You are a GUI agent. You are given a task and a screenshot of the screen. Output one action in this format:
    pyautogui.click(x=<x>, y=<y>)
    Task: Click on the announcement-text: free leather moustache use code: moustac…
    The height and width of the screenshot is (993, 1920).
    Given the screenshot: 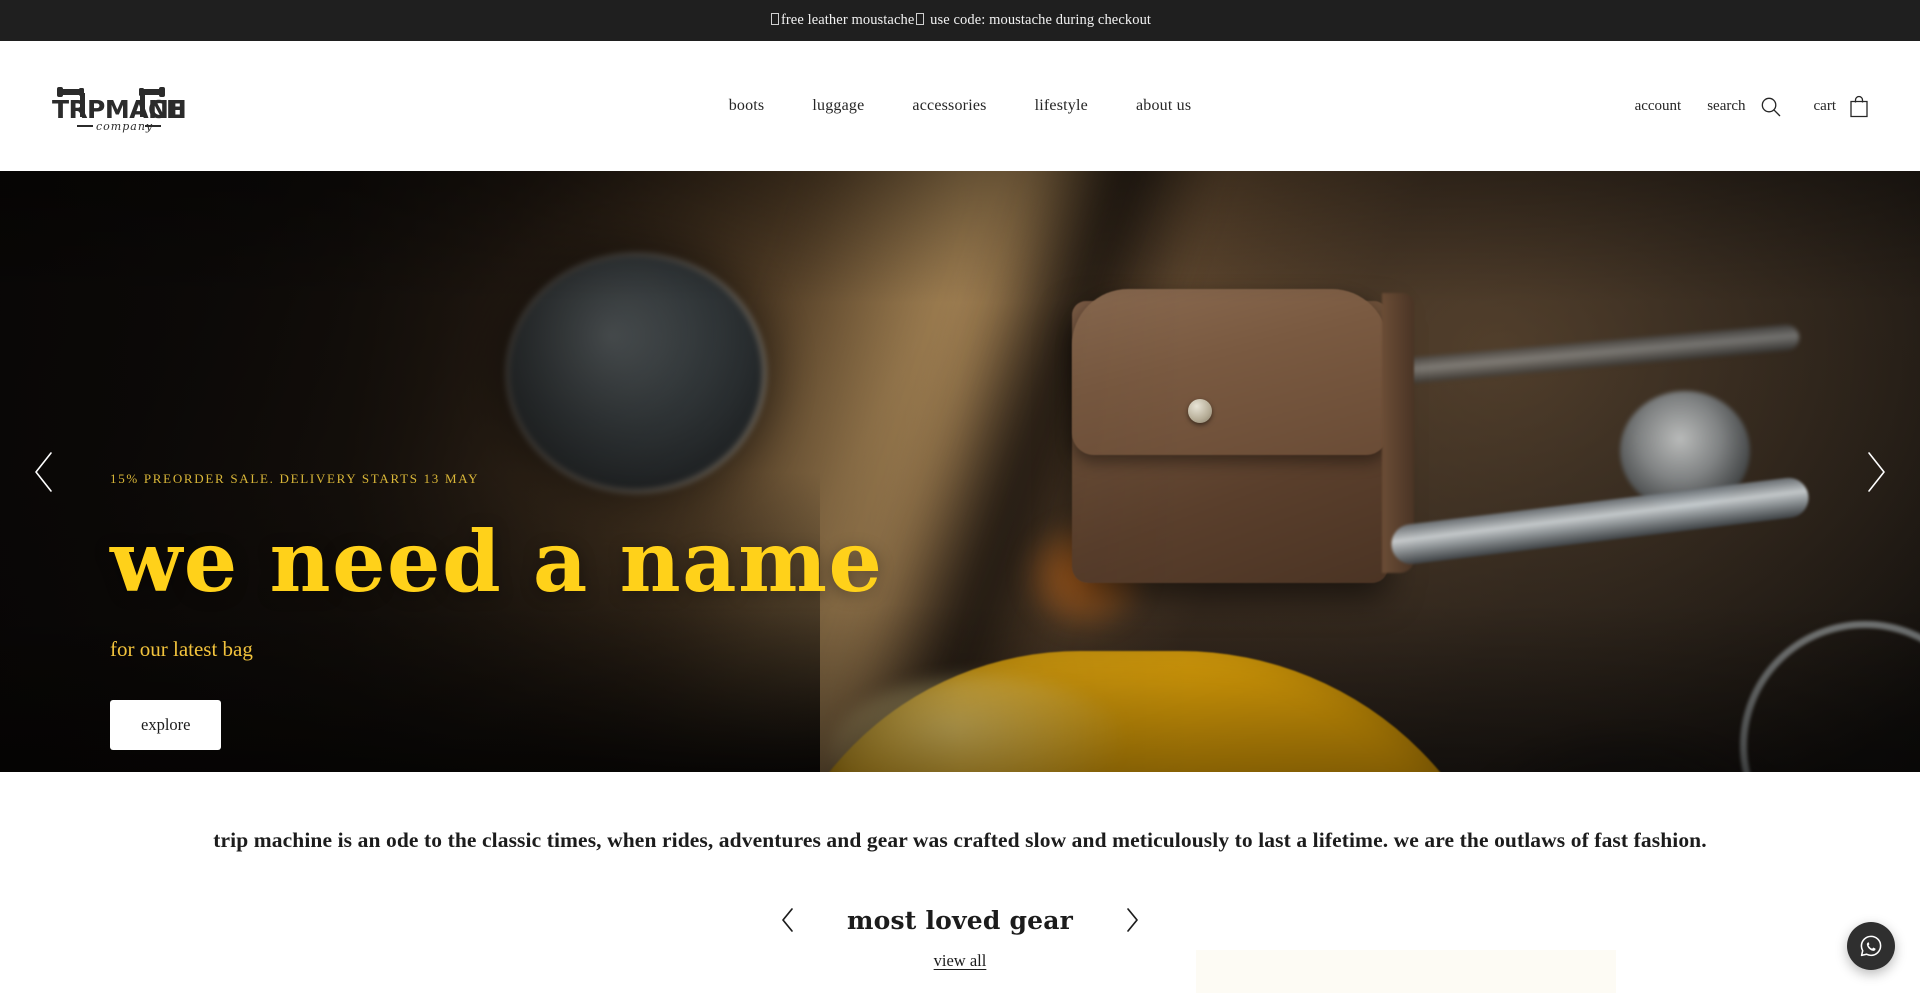 What is the action you would take?
    pyautogui.click(x=960, y=20)
    